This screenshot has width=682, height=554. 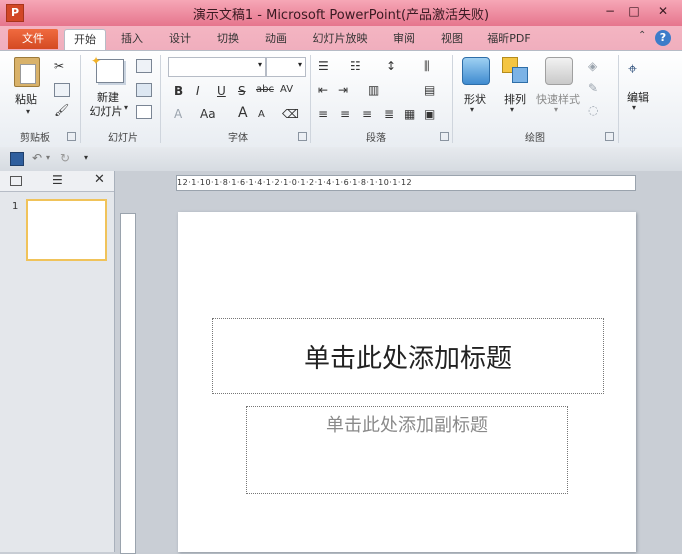 What do you see at coordinates (221, 91) in the screenshot?
I see `underline-button: U` at bounding box center [221, 91].